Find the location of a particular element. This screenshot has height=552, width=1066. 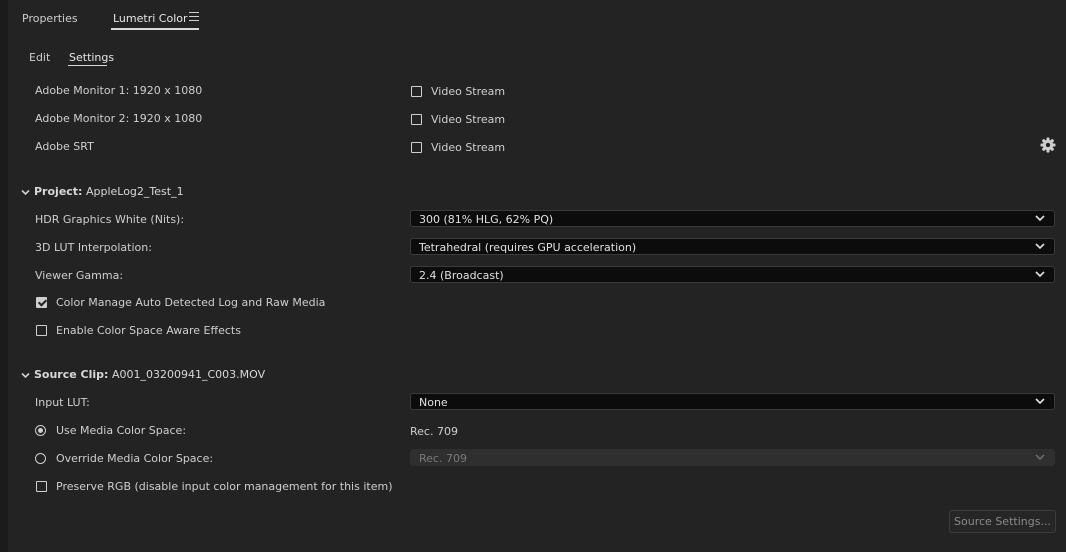

viewer-gamma-value: 2.4 (Broadcast) is located at coordinates (461, 275).